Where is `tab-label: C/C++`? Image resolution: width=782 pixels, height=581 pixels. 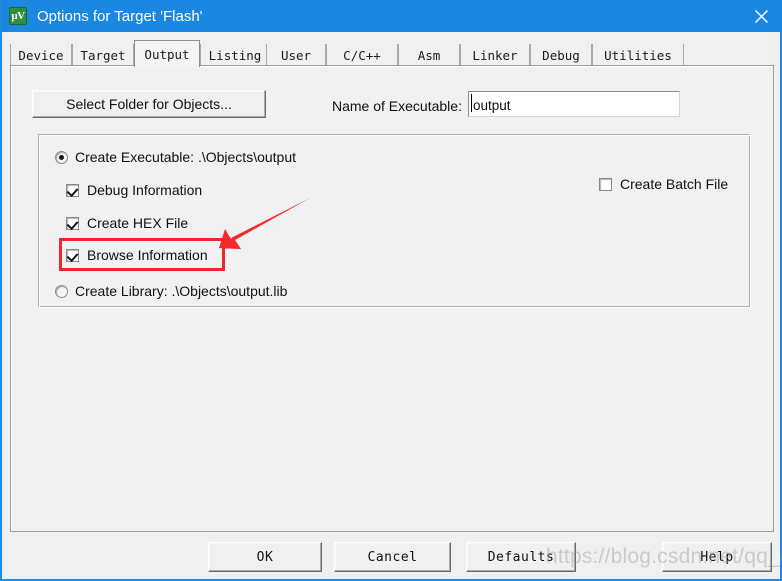
tab-label: C/C++ is located at coordinates (362, 55).